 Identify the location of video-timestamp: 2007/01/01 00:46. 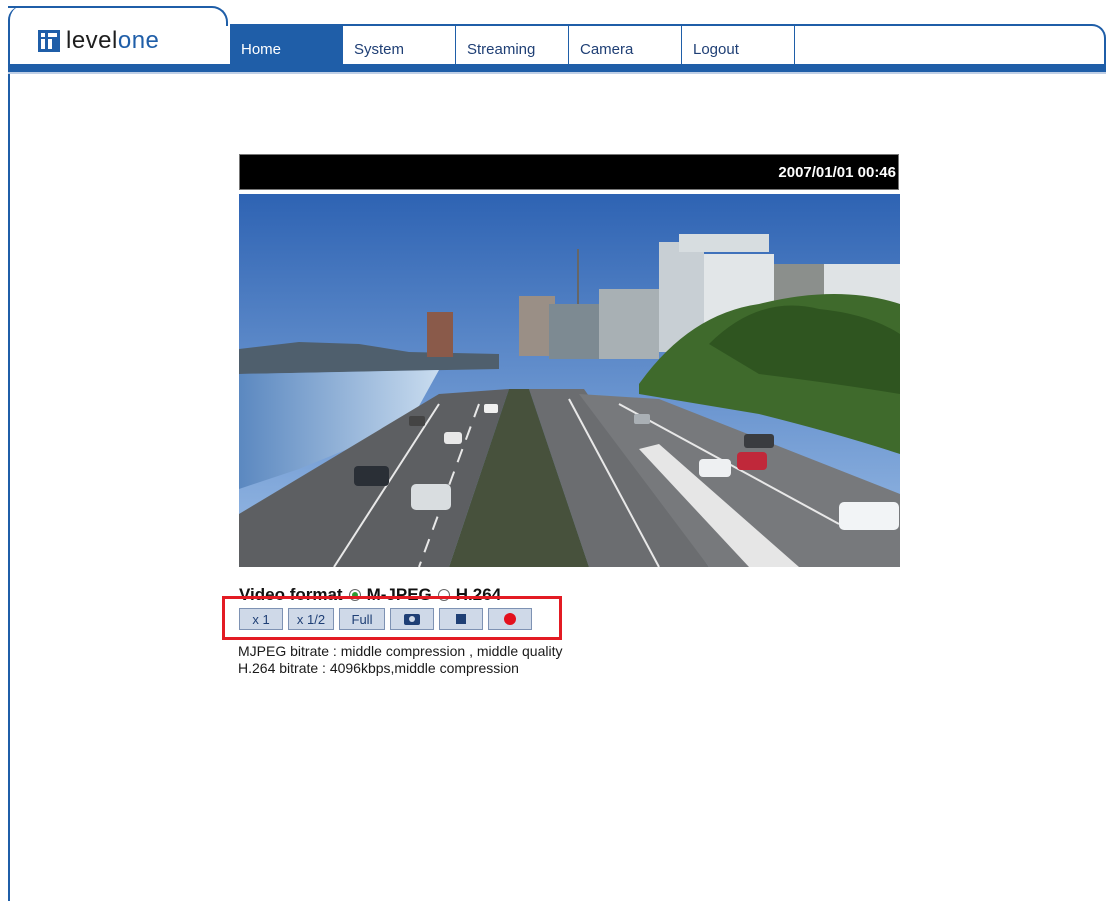
(837, 172).